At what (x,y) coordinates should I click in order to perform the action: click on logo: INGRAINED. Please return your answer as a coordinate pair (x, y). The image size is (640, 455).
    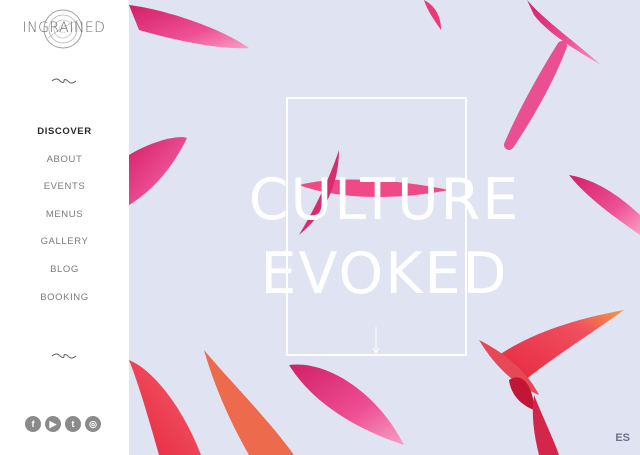
    Looking at the image, I should click on (64, 28).